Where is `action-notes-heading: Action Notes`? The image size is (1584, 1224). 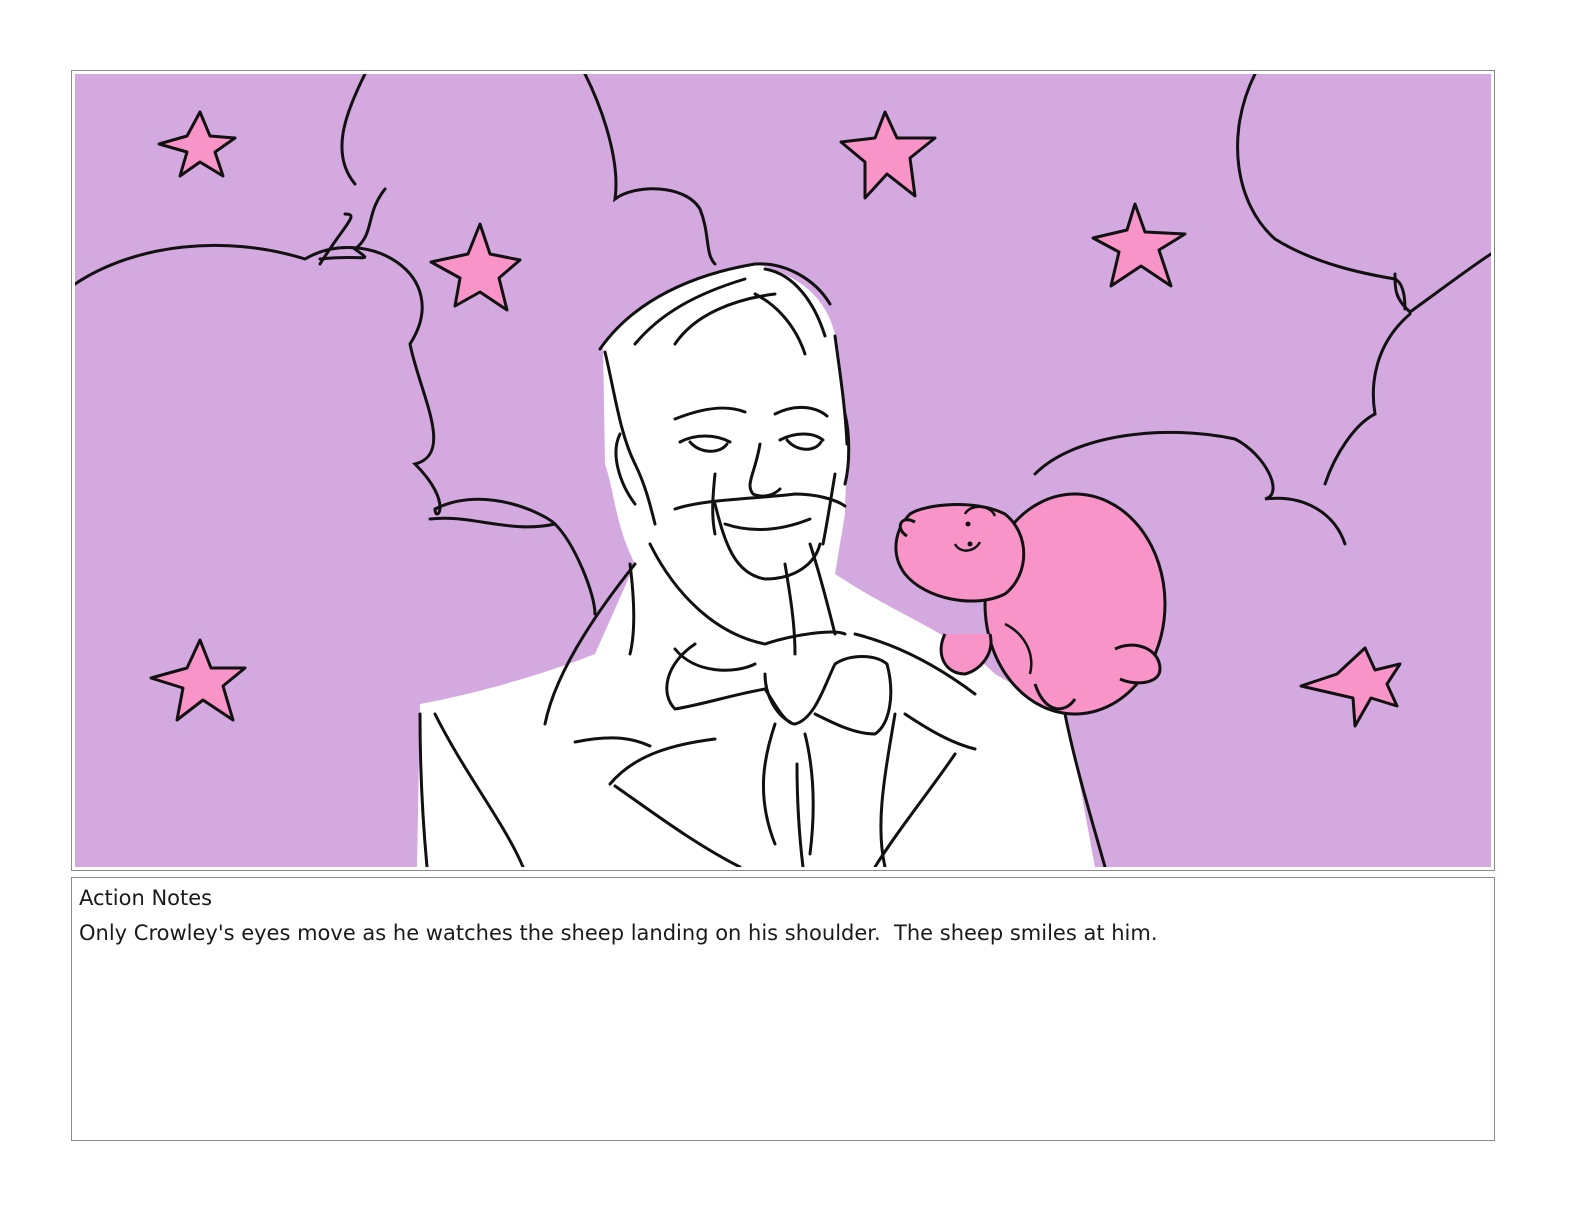 action-notes-heading: Action Notes is located at coordinates (146, 898).